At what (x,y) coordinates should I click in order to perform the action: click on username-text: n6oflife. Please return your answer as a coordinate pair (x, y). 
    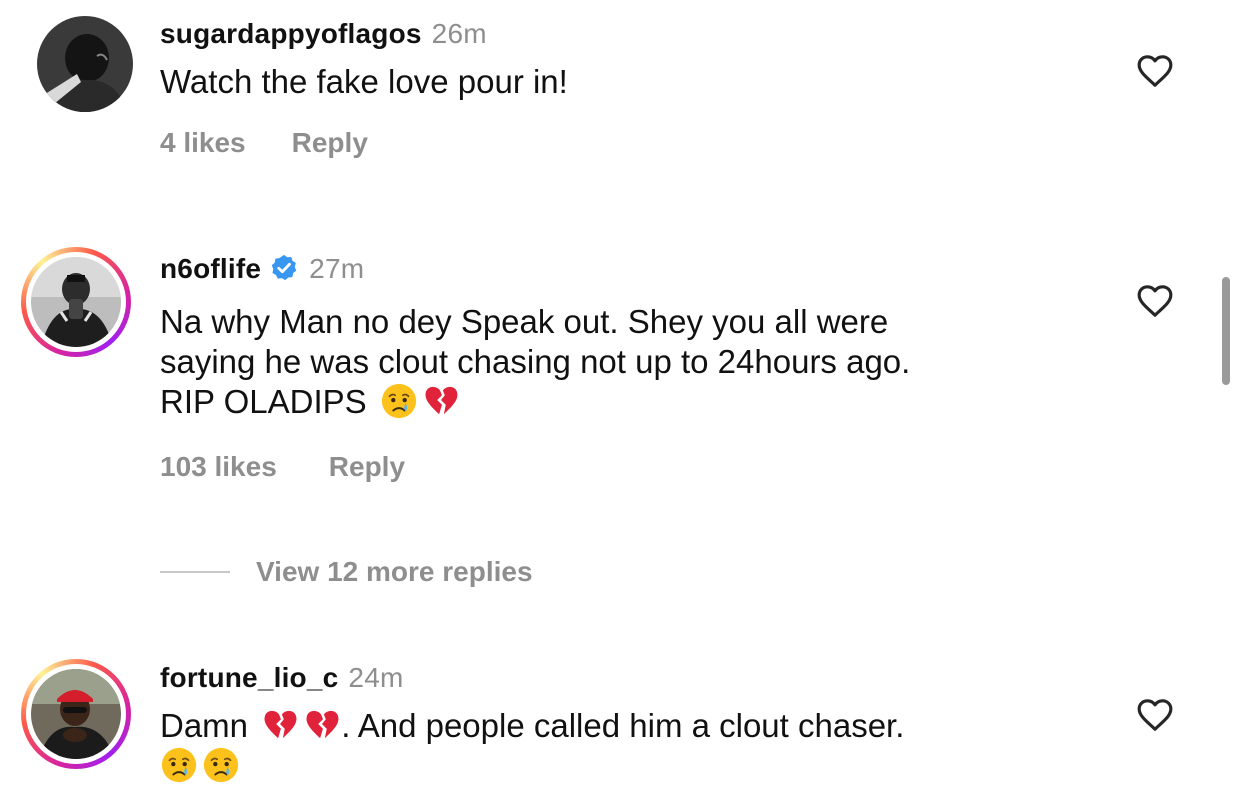
    Looking at the image, I should click on (210, 268).